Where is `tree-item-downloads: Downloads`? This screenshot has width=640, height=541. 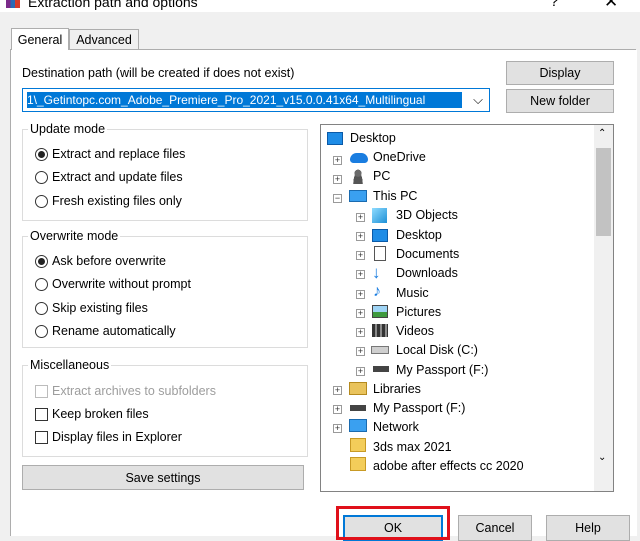 tree-item-downloads: Downloads is located at coordinates (427, 273).